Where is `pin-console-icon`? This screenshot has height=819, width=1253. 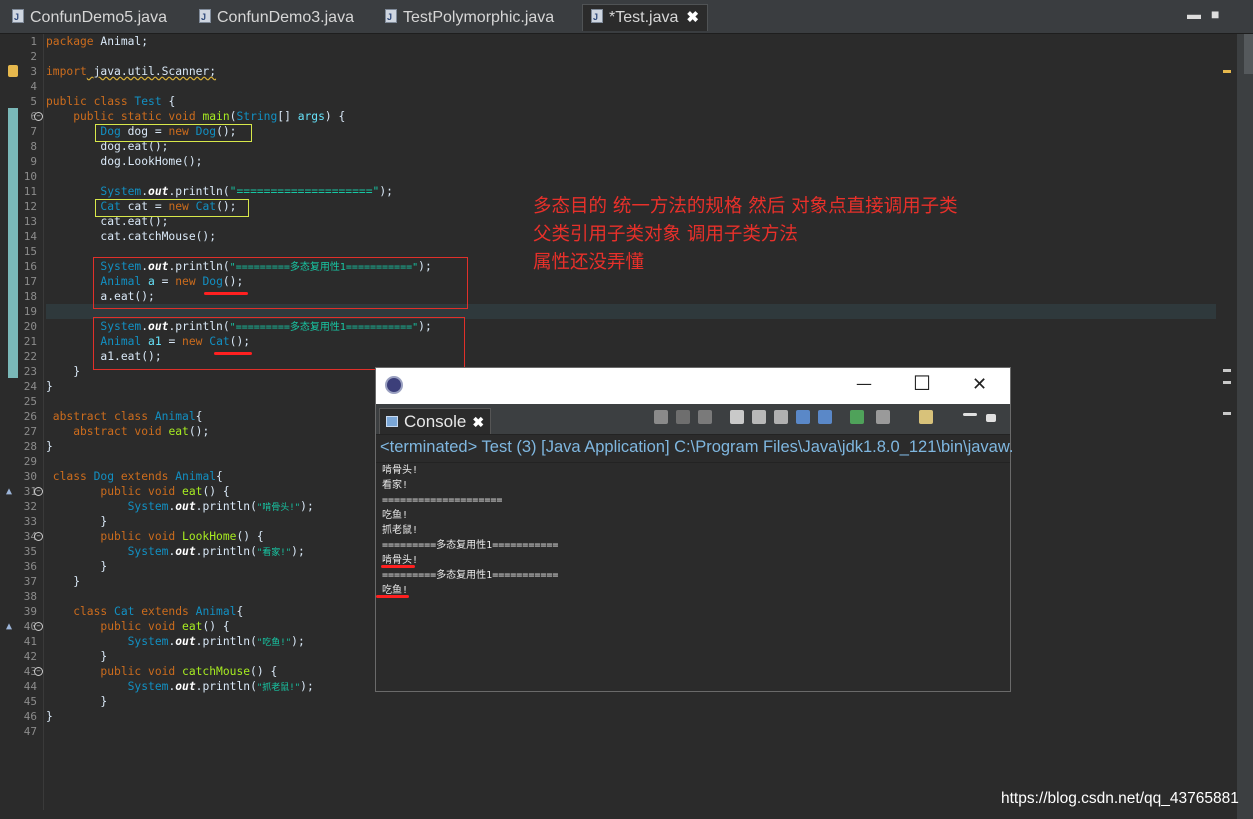 pin-console-icon is located at coordinates (857, 417).